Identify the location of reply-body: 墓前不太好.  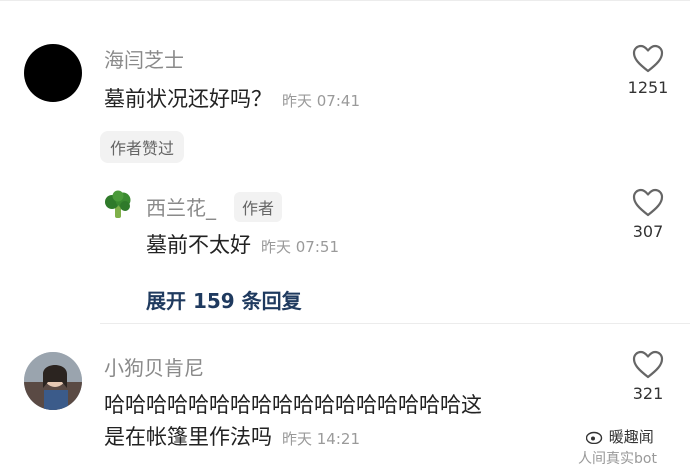
(198, 245).